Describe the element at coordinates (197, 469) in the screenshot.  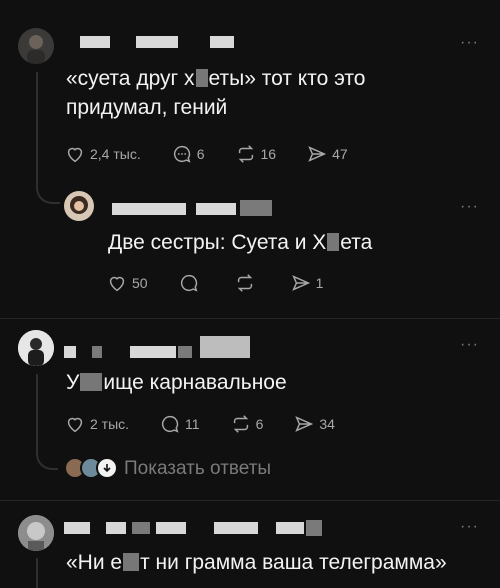
I see `show-replies-link: Показать ответы` at that location.